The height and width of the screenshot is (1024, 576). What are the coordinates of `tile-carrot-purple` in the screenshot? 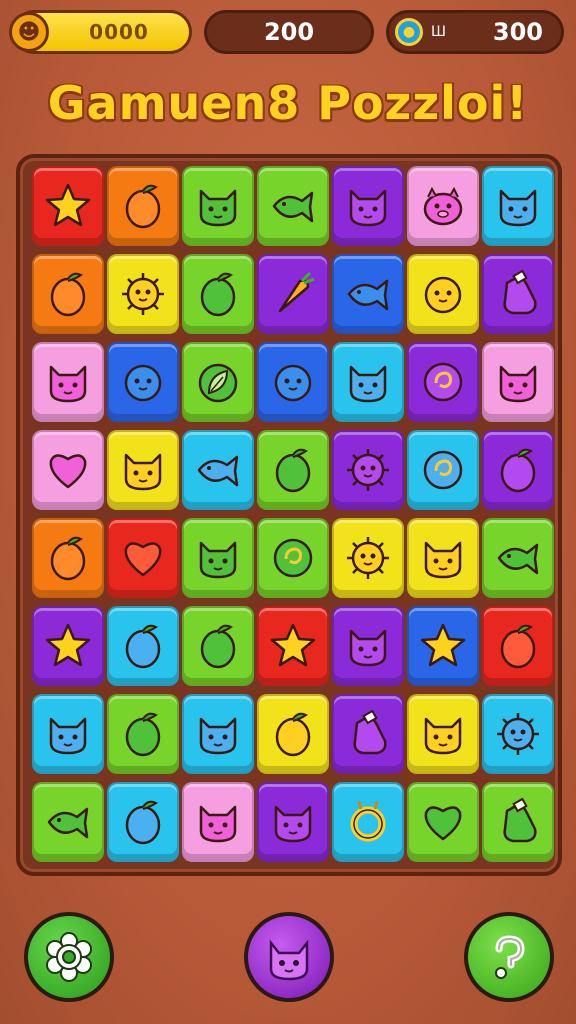 It's located at (293, 294).